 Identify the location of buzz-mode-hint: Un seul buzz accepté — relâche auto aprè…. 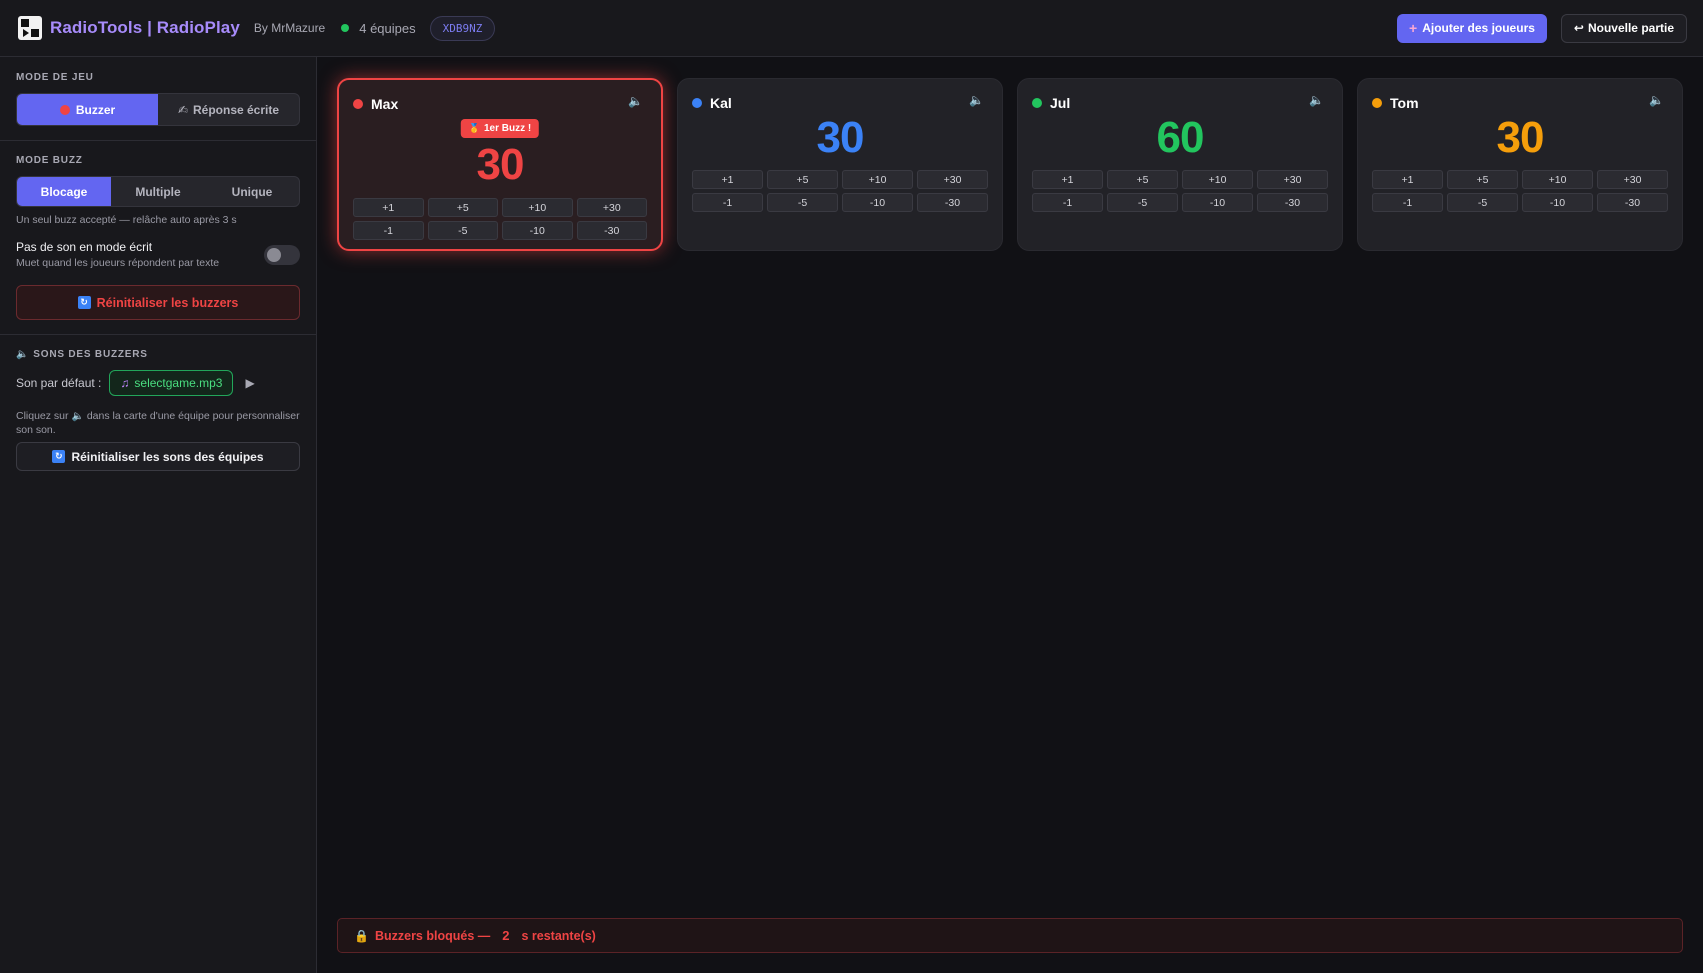
(126, 220).